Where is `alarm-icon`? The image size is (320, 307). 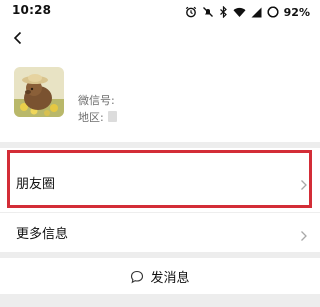
alarm-icon is located at coordinates (191, 12).